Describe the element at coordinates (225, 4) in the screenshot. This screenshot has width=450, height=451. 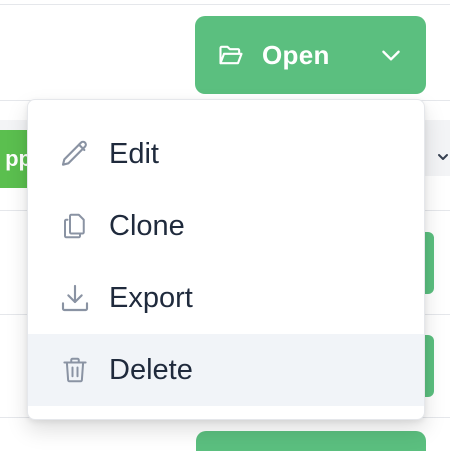
I see `divider` at that location.